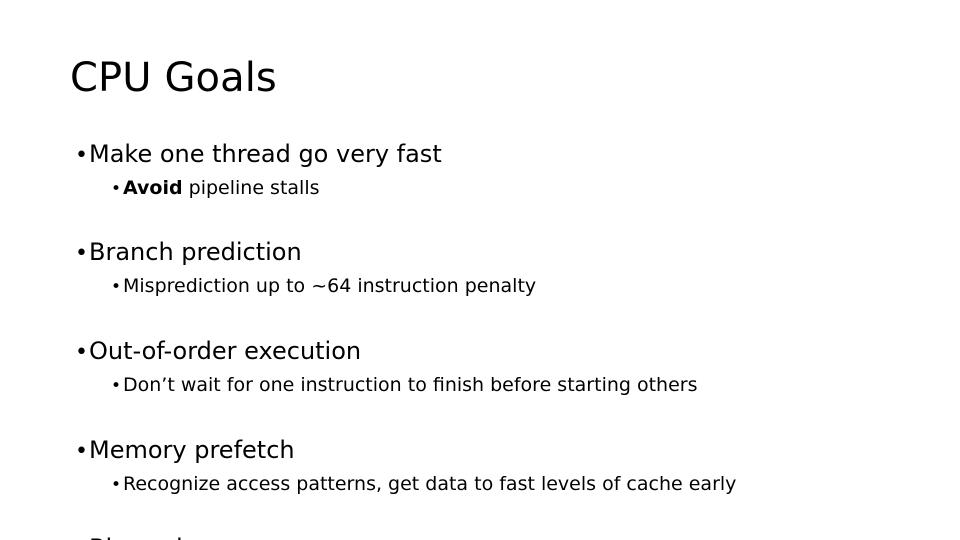  What do you see at coordinates (500, 451) in the screenshot?
I see `bullet-level1-item: • Memory prefetch` at bounding box center [500, 451].